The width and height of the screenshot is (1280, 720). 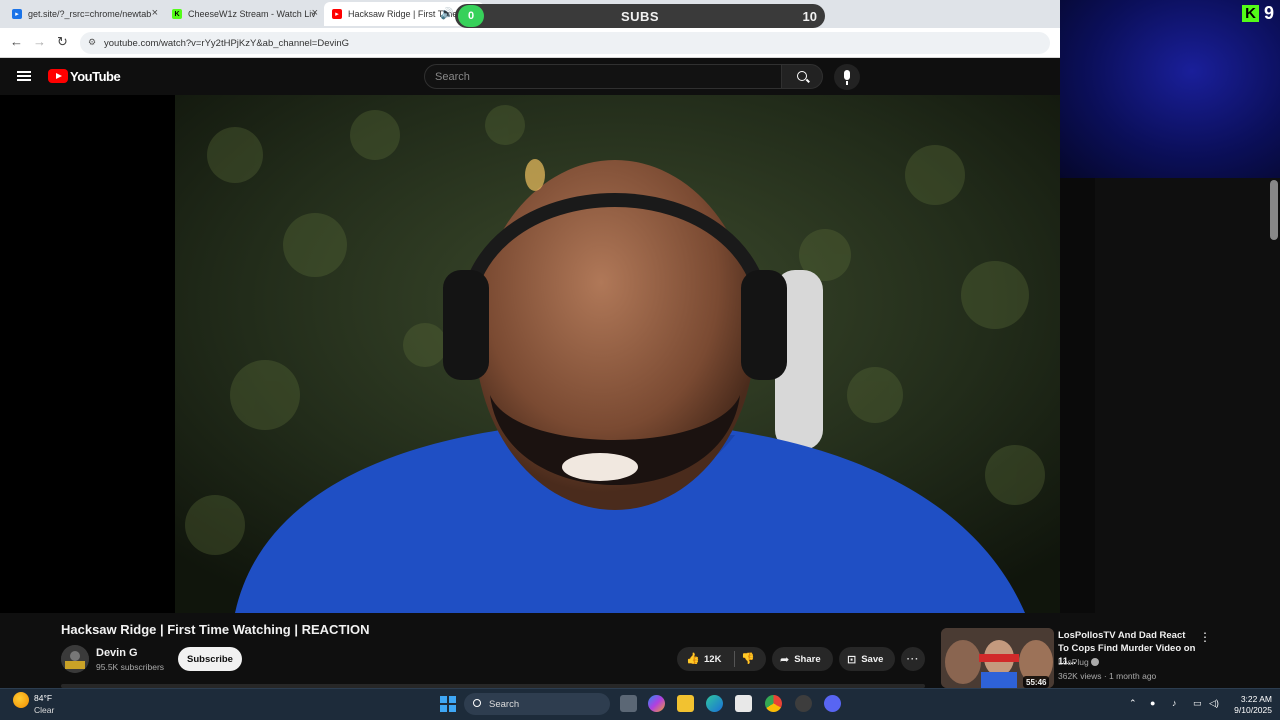 I want to click on site-info-icon: ⚙, so click(x=92, y=42).